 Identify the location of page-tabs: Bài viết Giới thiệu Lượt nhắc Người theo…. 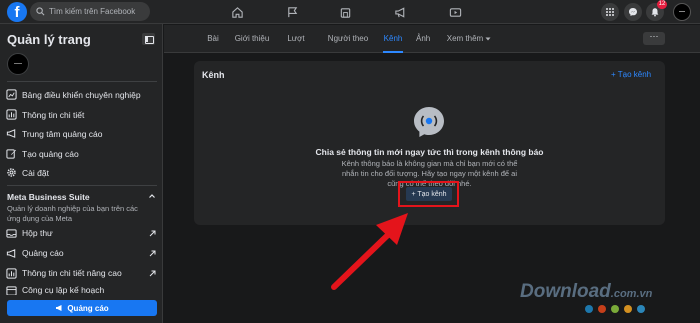
(432, 48).